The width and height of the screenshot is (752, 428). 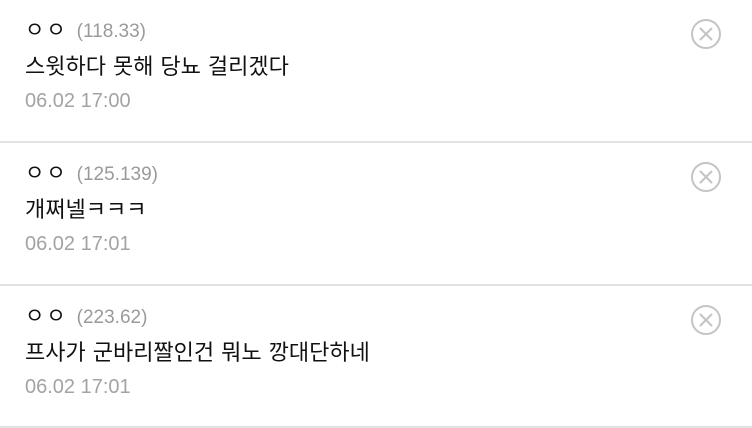 I want to click on comment-meta: ㅇㅇ (118.33), so click(x=388, y=29).